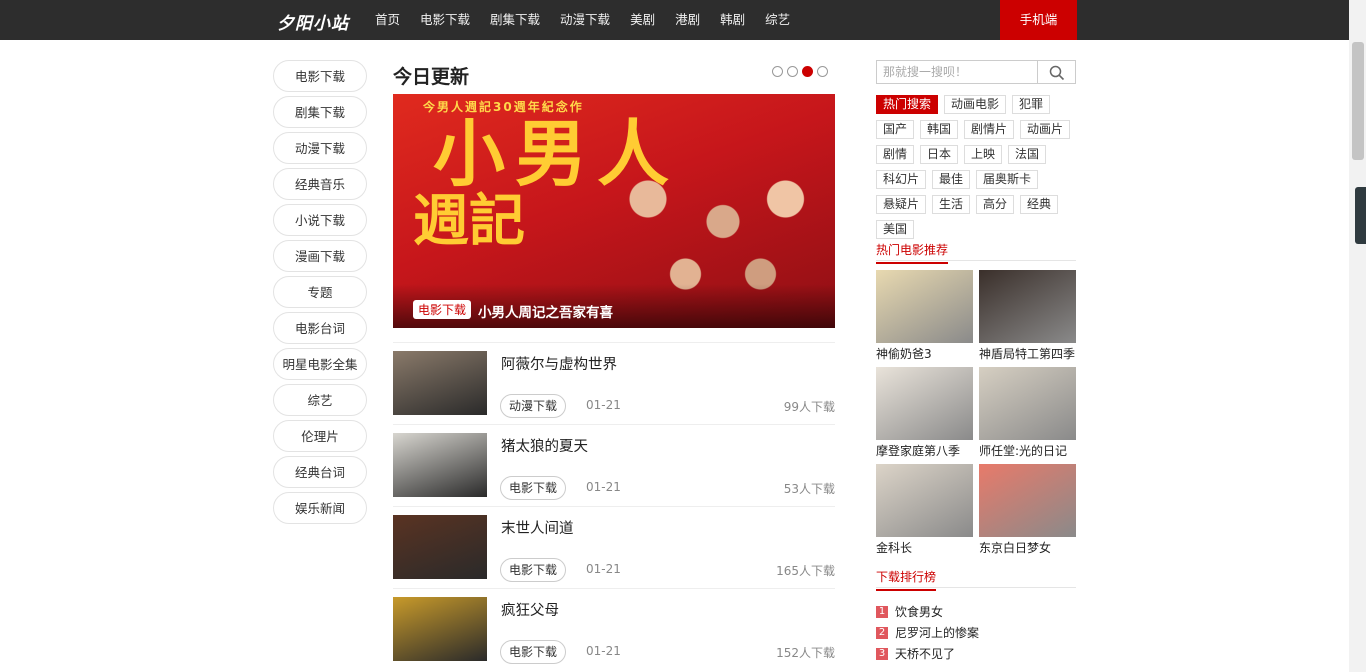 The width and height of the screenshot is (1366, 672). Describe the element at coordinates (469, 221) in the screenshot. I see `poster-title-line2: 週記` at that location.